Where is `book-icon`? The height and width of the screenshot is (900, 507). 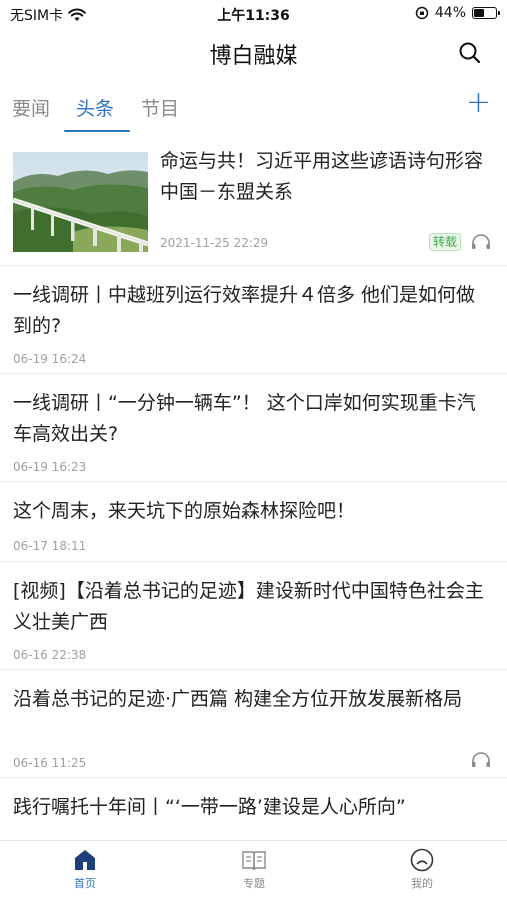
book-icon is located at coordinates (254, 861).